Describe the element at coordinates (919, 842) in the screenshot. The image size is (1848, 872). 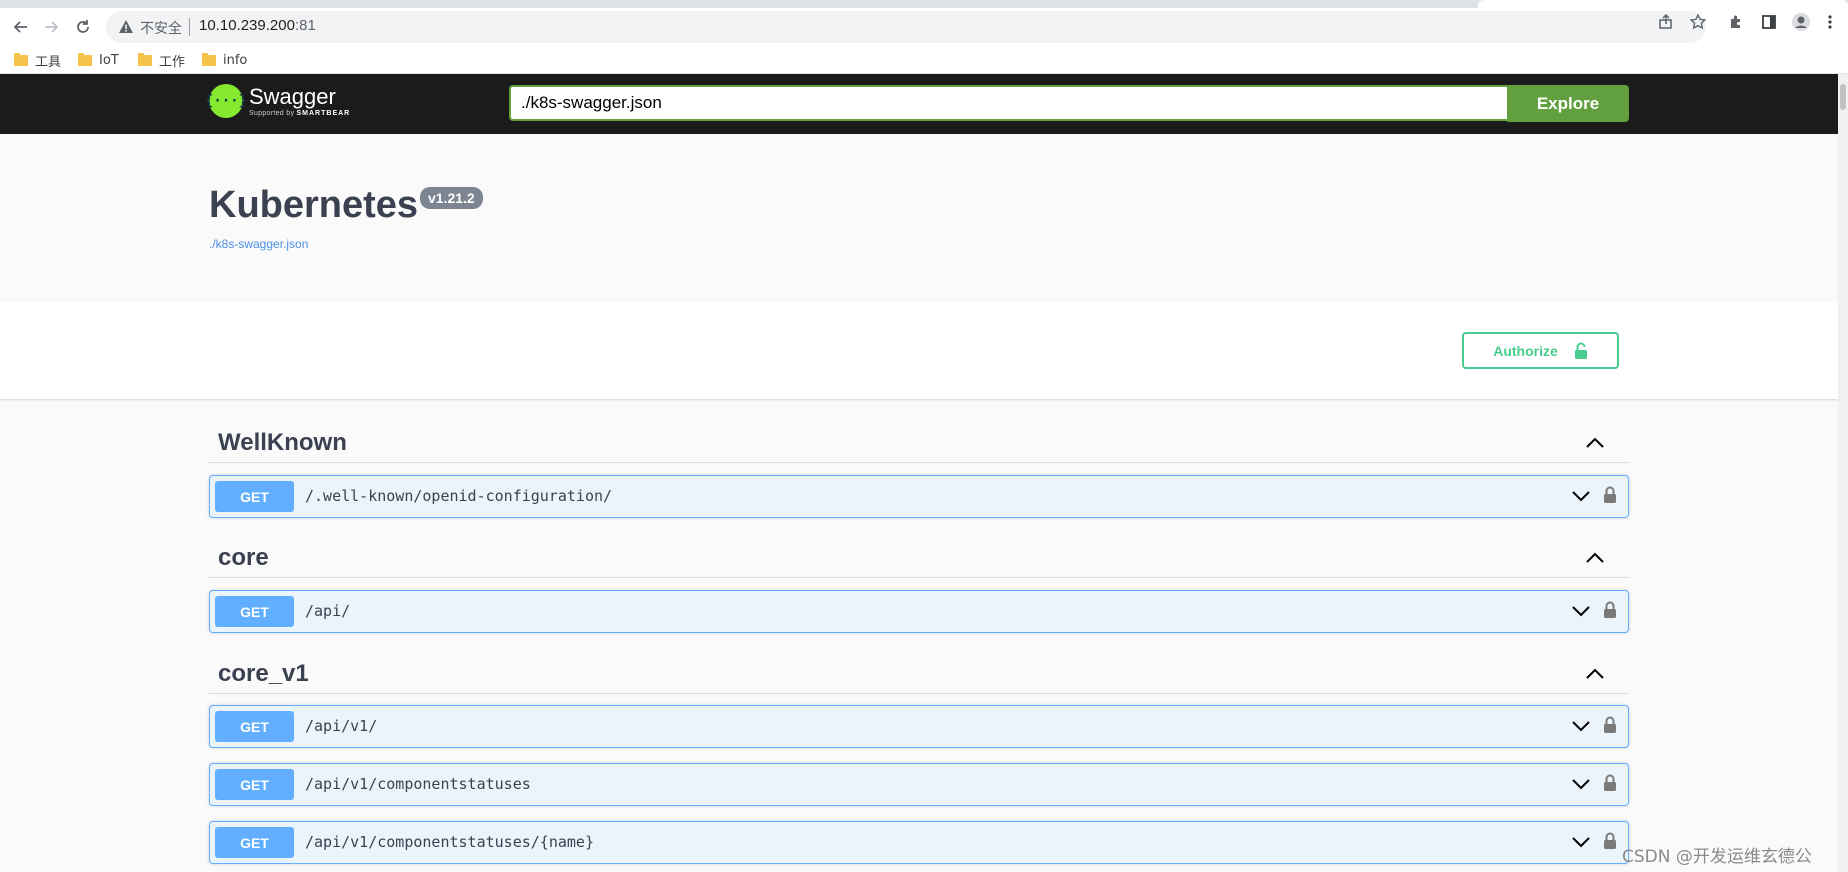
I see `operation-get-componentstatus-by-name: GET /api/v1/componentstatuses/{name}` at that location.